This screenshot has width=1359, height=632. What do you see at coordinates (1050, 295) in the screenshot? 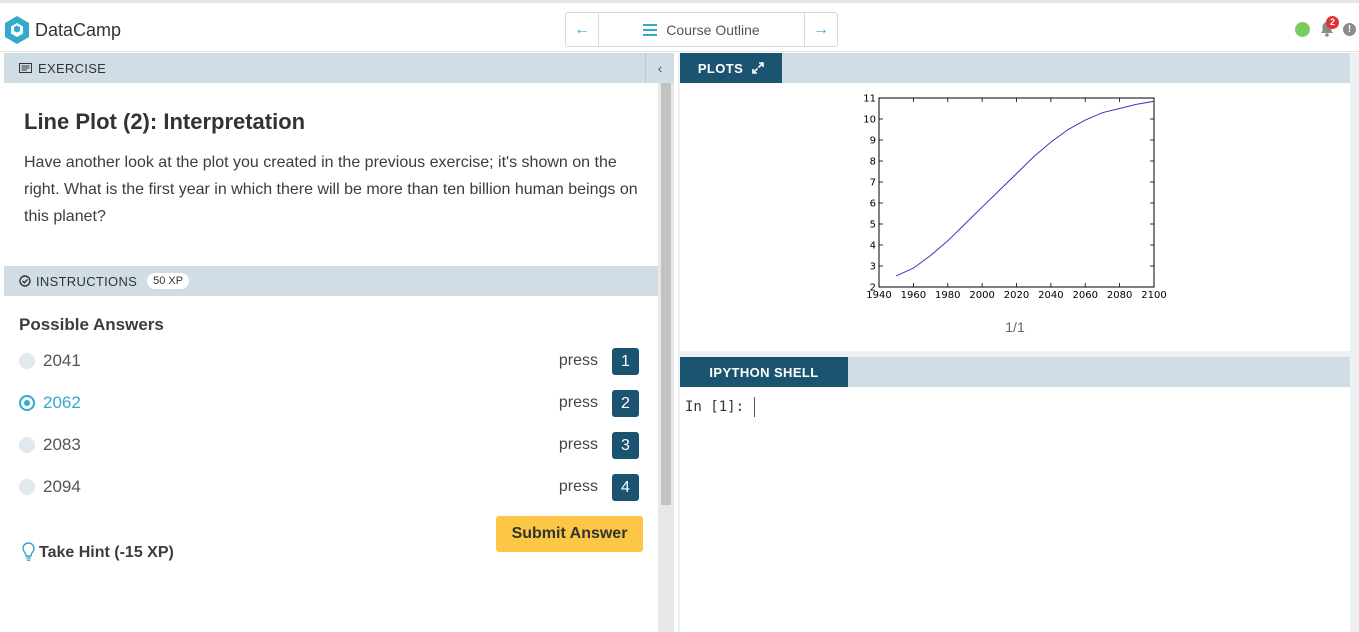
I see `x-tick-label: 2040` at bounding box center [1050, 295].